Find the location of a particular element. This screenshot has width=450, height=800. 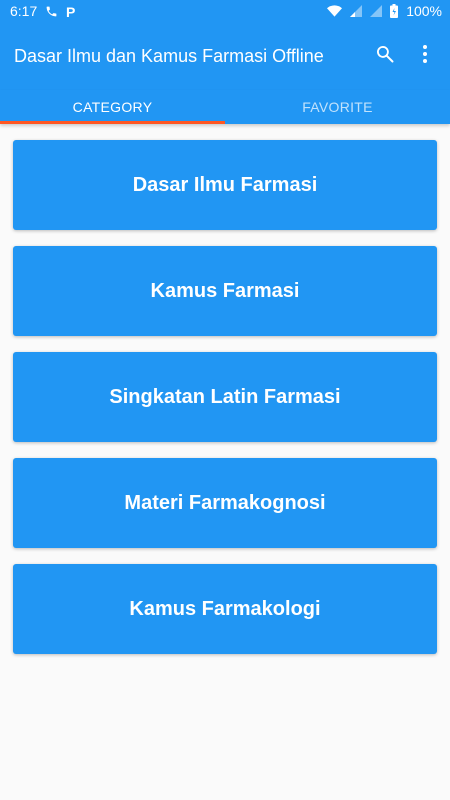

category-kamus-farmakologi: Kamus Farmakologi is located at coordinates (225, 609).